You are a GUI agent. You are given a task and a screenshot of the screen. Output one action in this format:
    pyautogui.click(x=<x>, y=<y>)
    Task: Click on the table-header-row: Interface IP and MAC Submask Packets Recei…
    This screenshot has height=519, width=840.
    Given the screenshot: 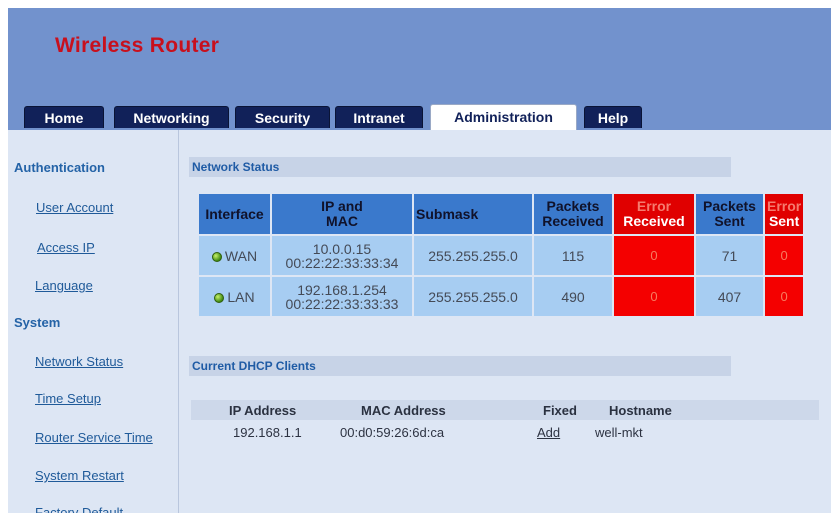 What is the action you would take?
    pyautogui.click(x=501, y=214)
    